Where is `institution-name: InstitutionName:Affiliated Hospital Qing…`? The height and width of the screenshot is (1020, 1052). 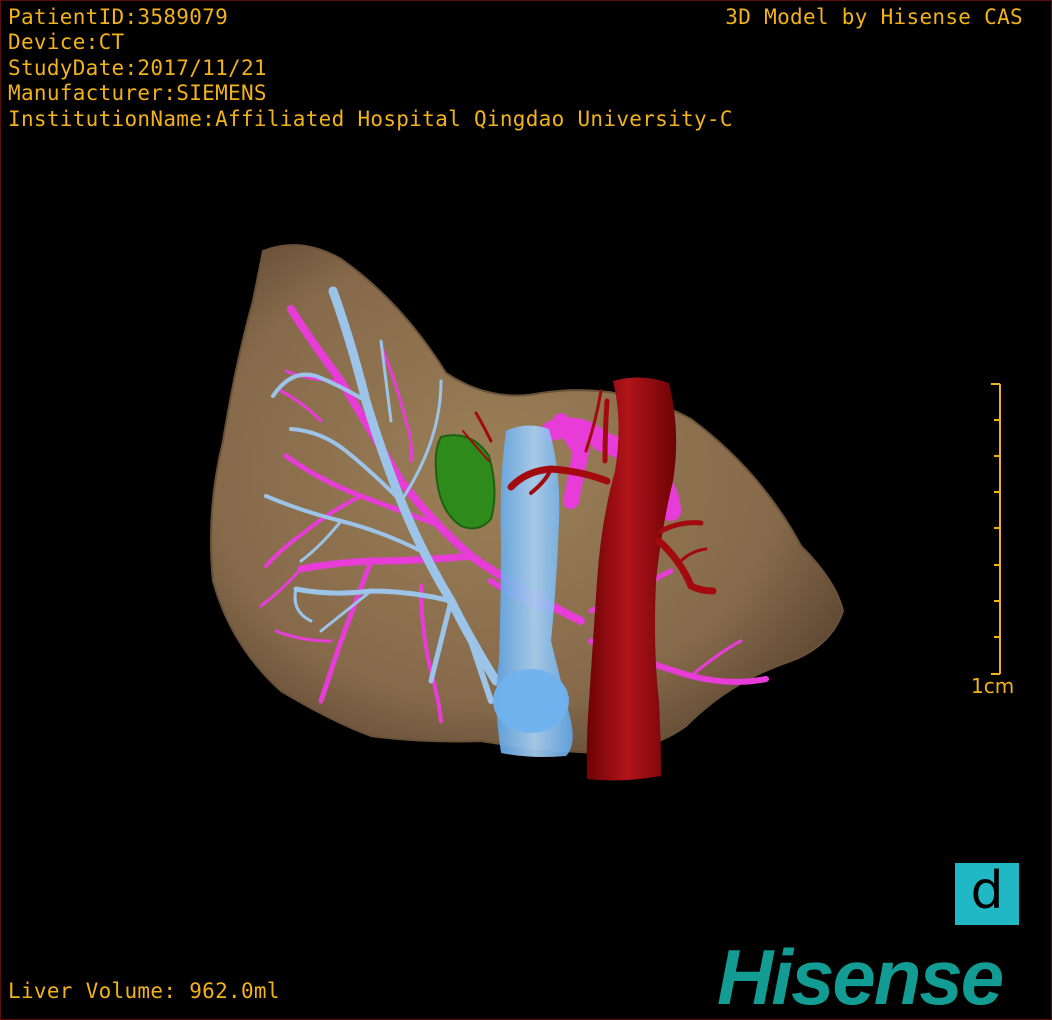 institution-name: InstitutionName:Affiliated Hospital Qing… is located at coordinates (370, 119).